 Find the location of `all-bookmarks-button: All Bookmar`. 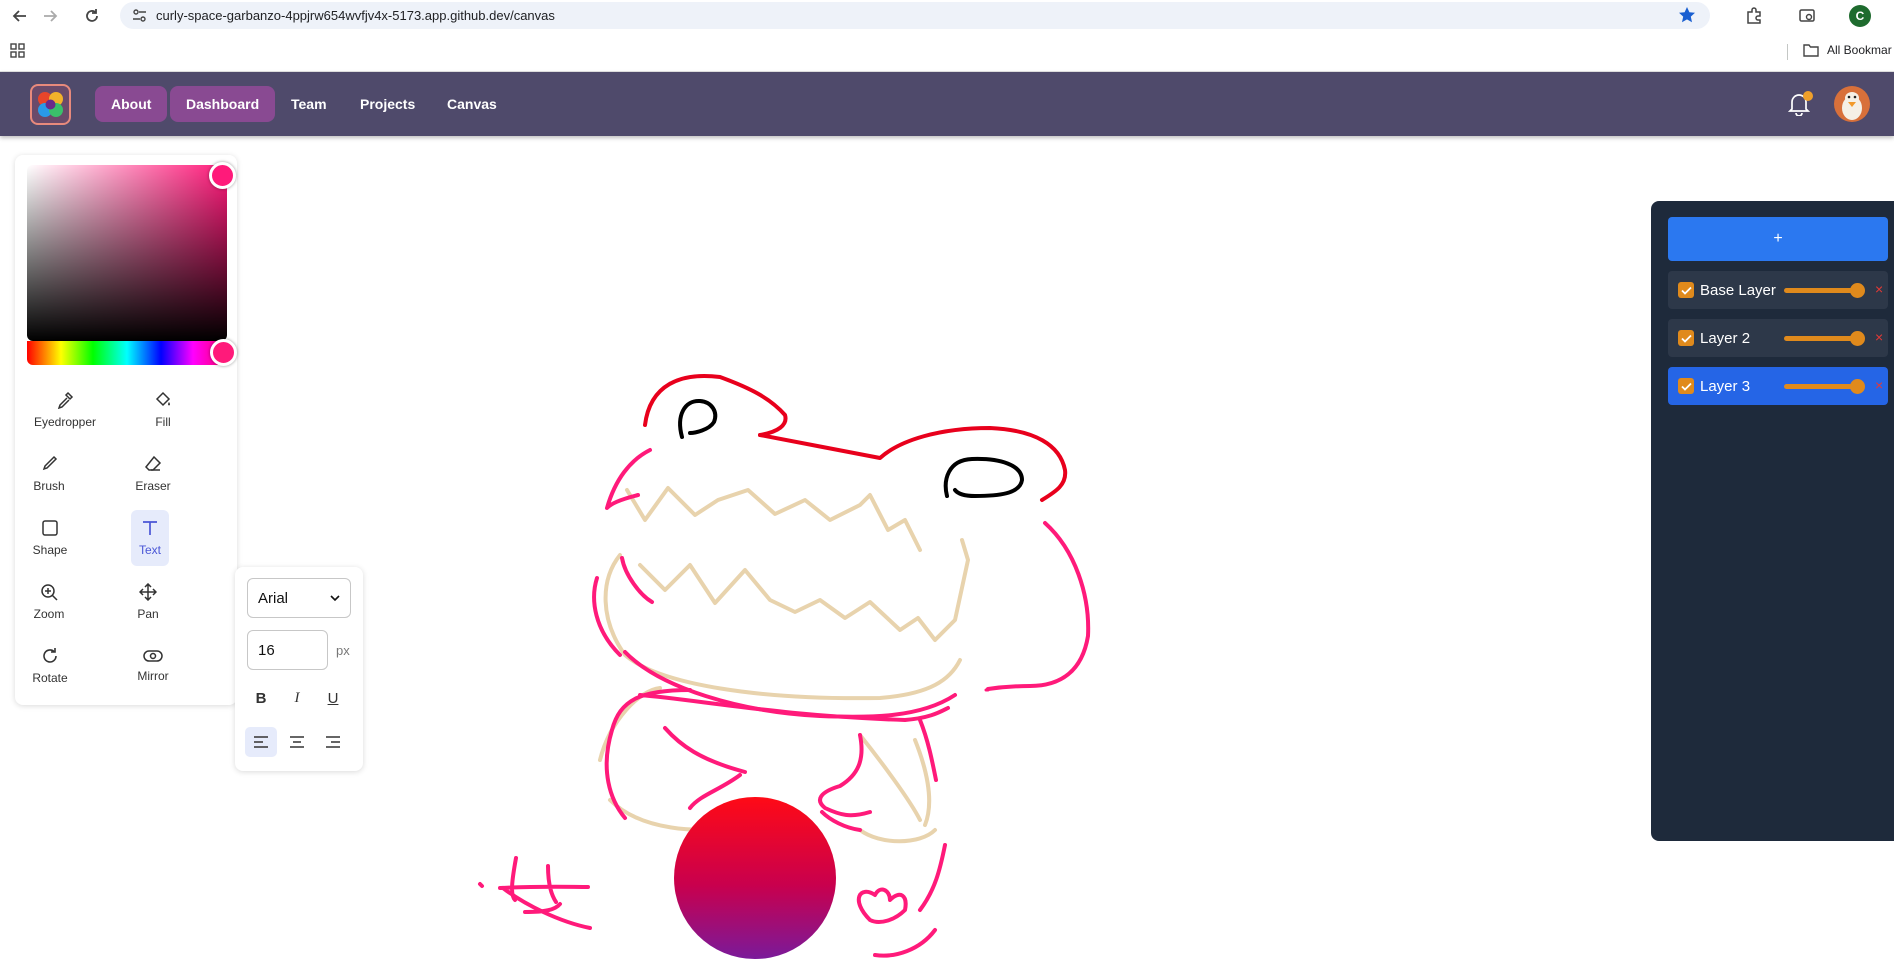

all-bookmarks-button: All Bookmar is located at coordinates (1847, 50).